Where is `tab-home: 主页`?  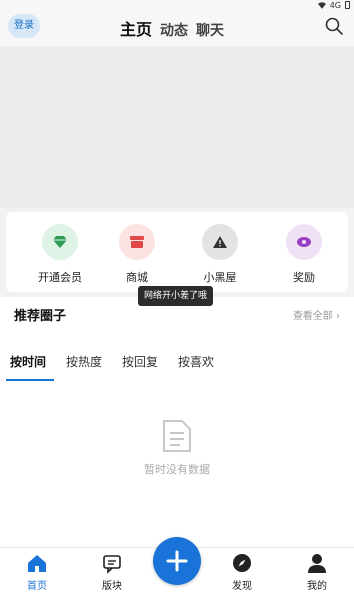 tab-home: 主页 is located at coordinates (136, 28).